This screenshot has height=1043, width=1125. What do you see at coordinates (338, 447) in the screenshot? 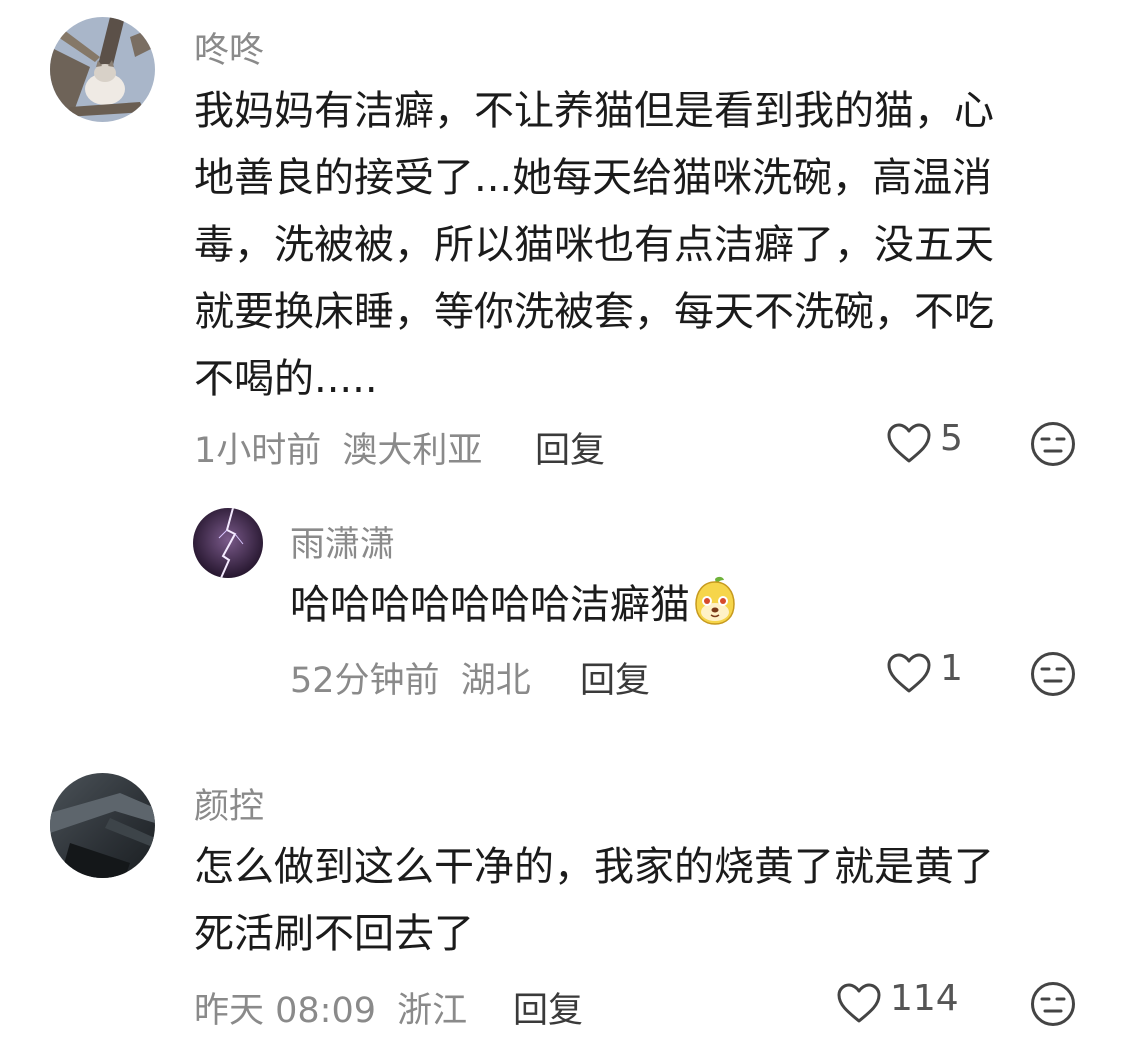
I see `comment-meta: 1小时前 澳大利亚` at bounding box center [338, 447].